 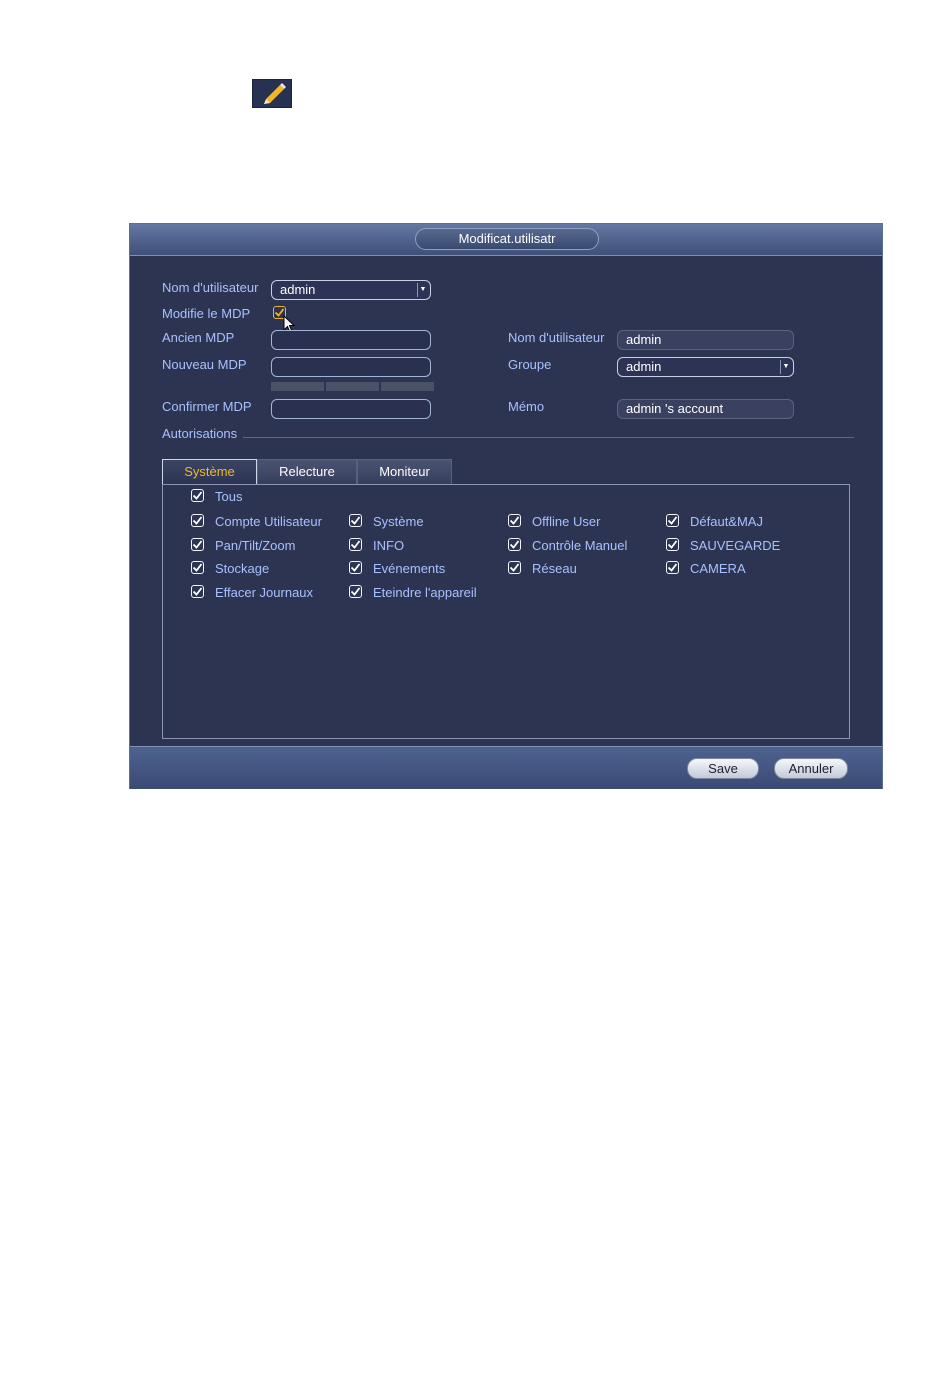 What do you see at coordinates (242, 568) in the screenshot?
I see `permission-label: Stockage` at bounding box center [242, 568].